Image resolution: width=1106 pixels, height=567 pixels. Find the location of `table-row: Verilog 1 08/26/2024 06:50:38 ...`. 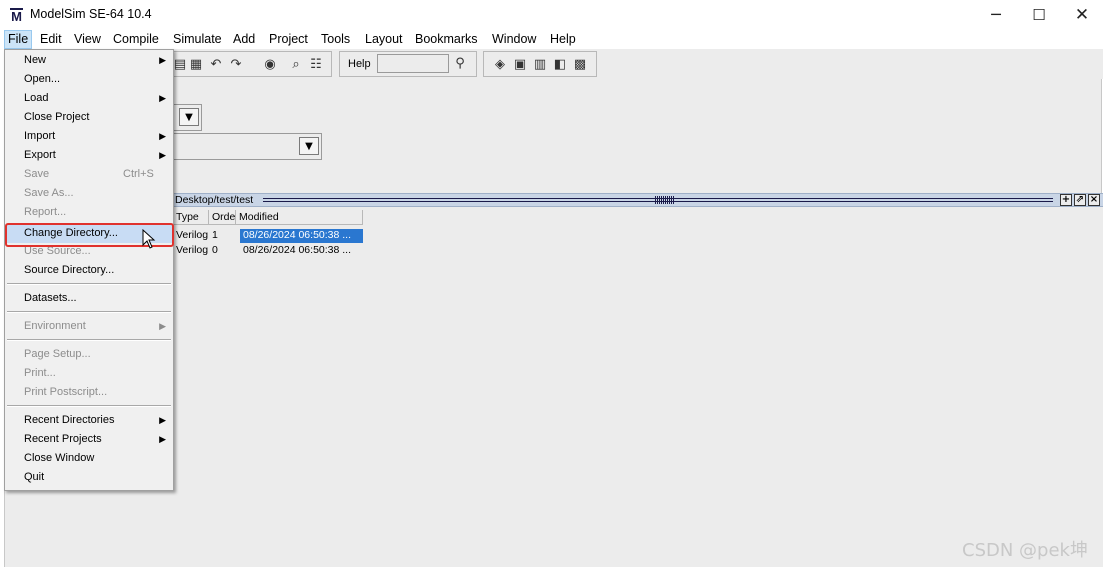

table-row: Verilog 1 08/26/2024 06:50:38 ... is located at coordinates (268, 236).